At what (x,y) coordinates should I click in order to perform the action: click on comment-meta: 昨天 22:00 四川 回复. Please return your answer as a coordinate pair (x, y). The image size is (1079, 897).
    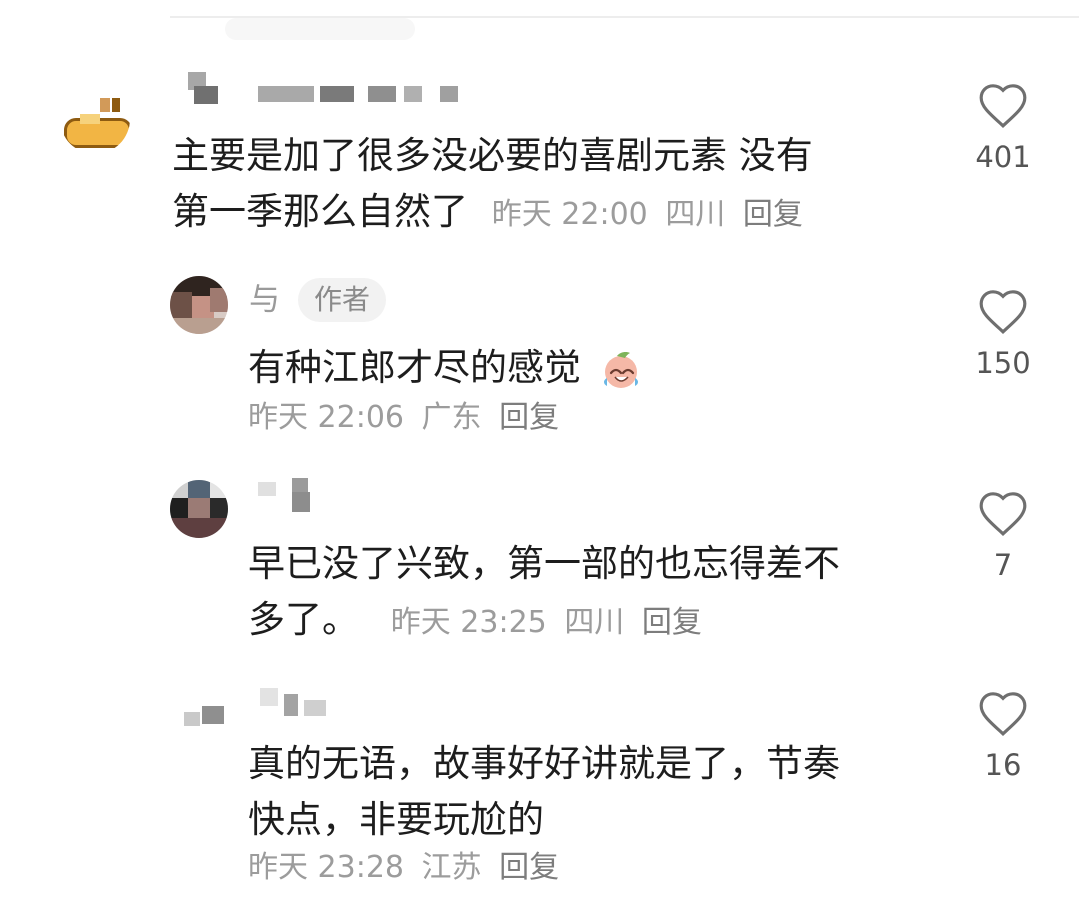
    Looking at the image, I should click on (647, 214).